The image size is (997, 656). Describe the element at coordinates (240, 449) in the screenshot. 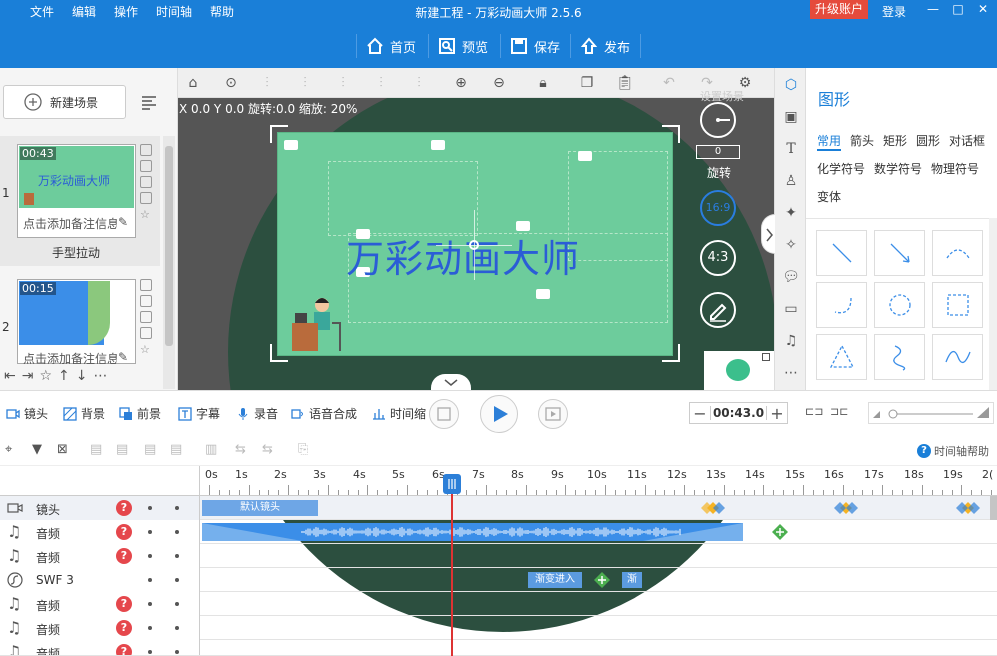

I see `split-icon: ⇆` at that location.